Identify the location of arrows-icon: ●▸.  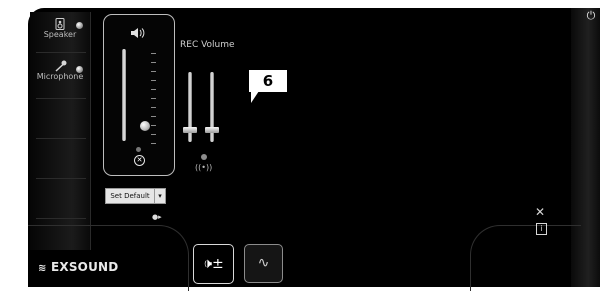
(157, 217).